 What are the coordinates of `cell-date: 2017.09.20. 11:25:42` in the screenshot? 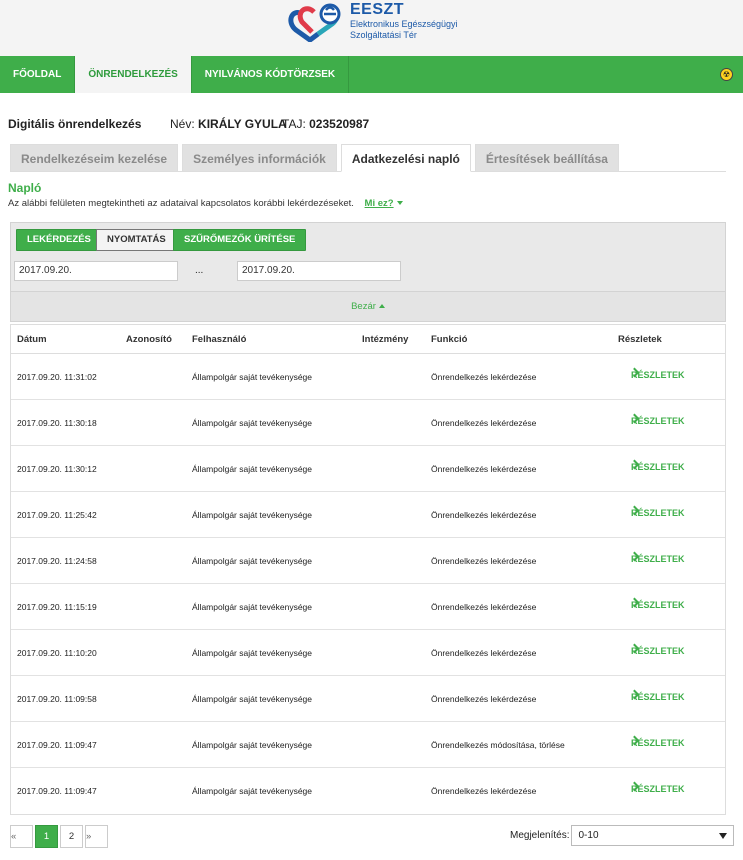 It's located at (57, 515).